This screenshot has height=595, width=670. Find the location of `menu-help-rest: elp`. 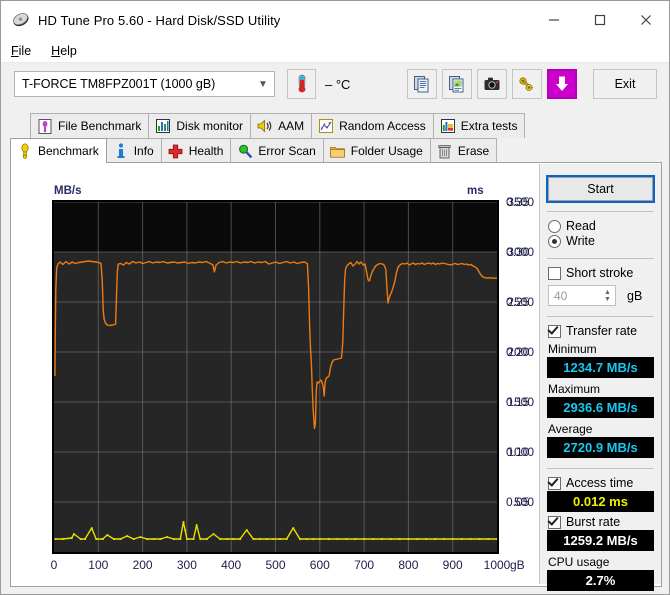

menu-help-rest: elp is located at coordinates (68, 50).